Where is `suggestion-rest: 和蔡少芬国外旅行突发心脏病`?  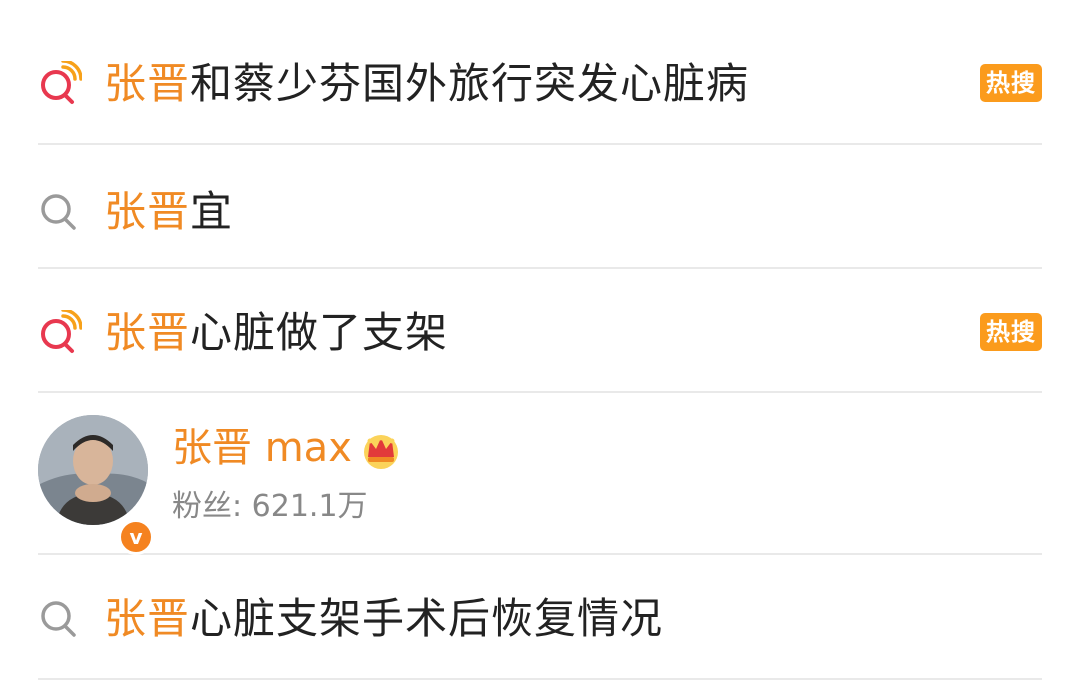 suggestion-rest: 和蔡少芬国外旅行突发心脏病 is located at coordinates (470, 83).